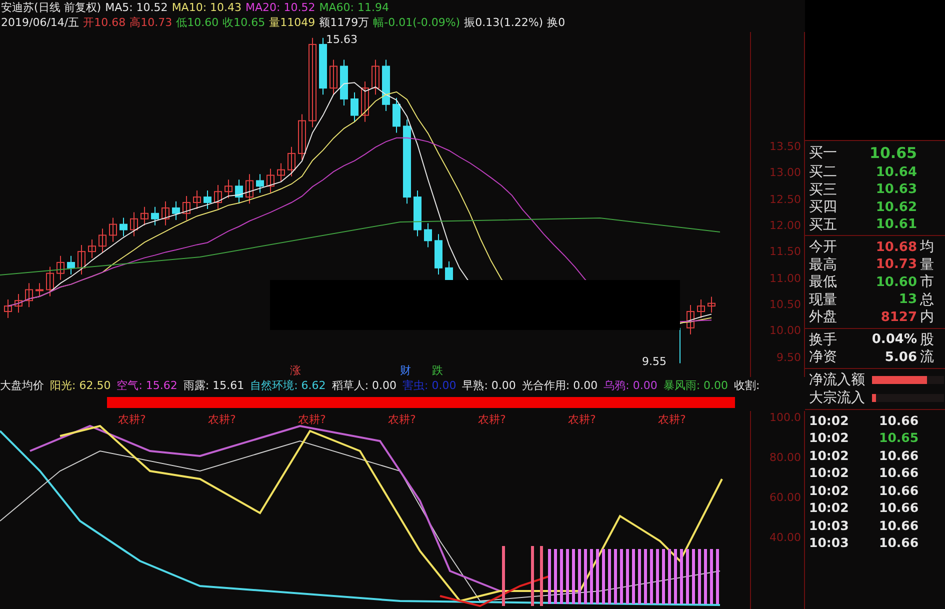 Image resolution: width=945 pixels, height=609 pixels. What do you see at coordinates (823, 153) in the screenshot?
I see `bid-label: 买一` at bounding box center [823, 153].